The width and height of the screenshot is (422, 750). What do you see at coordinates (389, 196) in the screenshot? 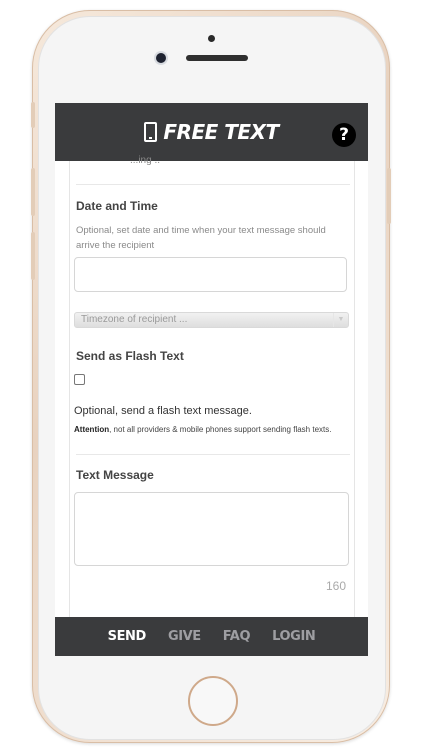
I see `power-button` at bounding box center [389, 196].